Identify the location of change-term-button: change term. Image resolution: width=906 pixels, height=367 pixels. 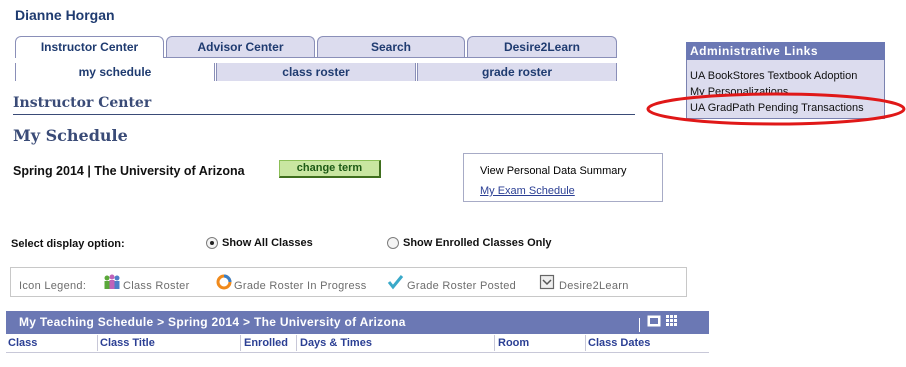
(330, 169).